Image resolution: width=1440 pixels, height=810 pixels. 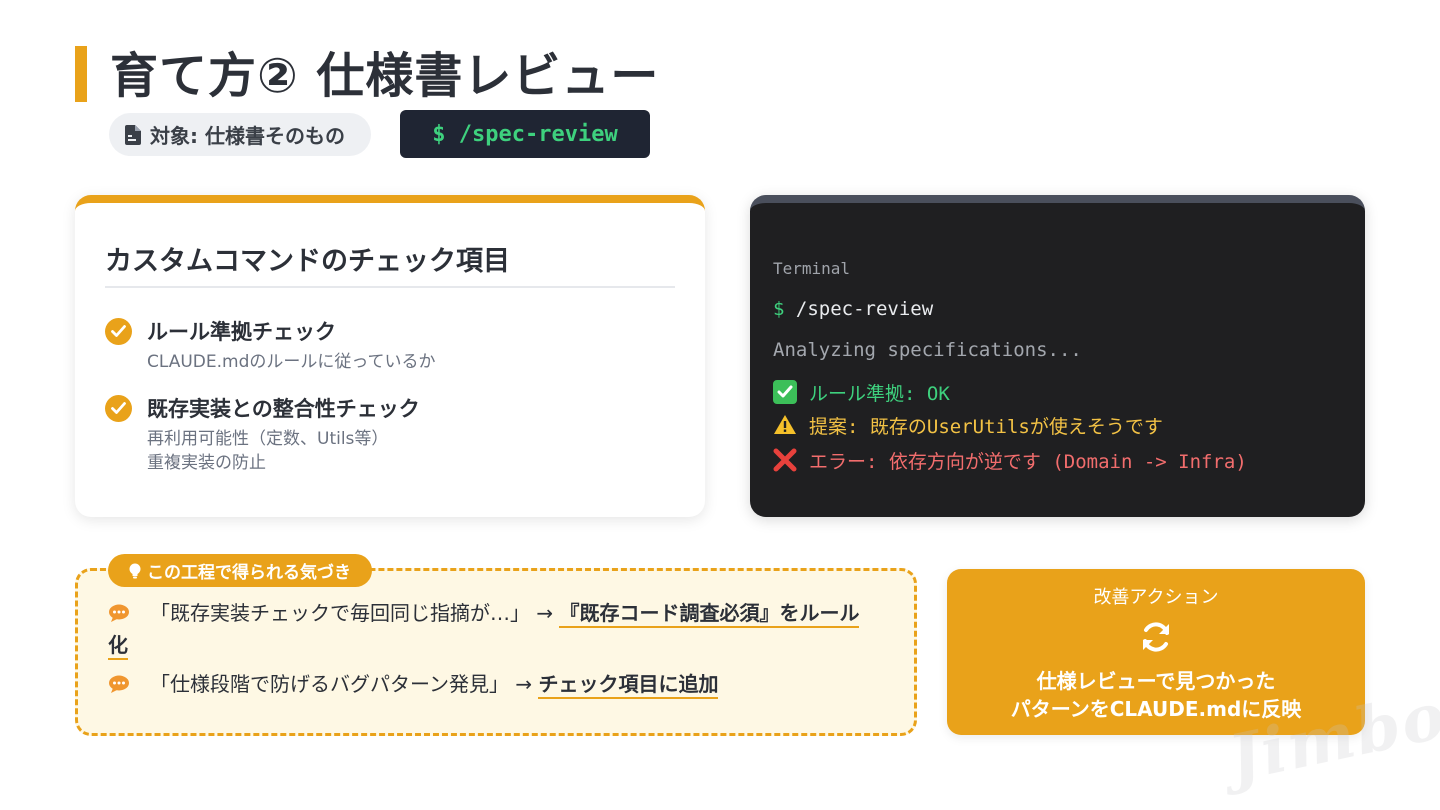 What do you see at coordinates (785, 460) in the screenshot?
I see `cross-mark-icon` at bounding box center [785, 460].